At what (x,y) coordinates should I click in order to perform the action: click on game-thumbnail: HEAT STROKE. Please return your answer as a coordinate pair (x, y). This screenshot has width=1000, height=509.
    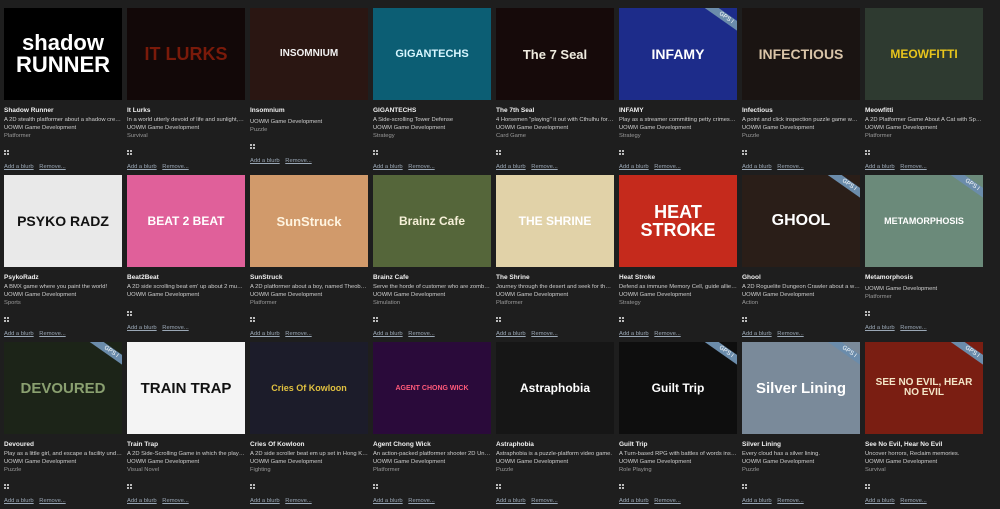
    Looking at the image, I should click on (678, 221).